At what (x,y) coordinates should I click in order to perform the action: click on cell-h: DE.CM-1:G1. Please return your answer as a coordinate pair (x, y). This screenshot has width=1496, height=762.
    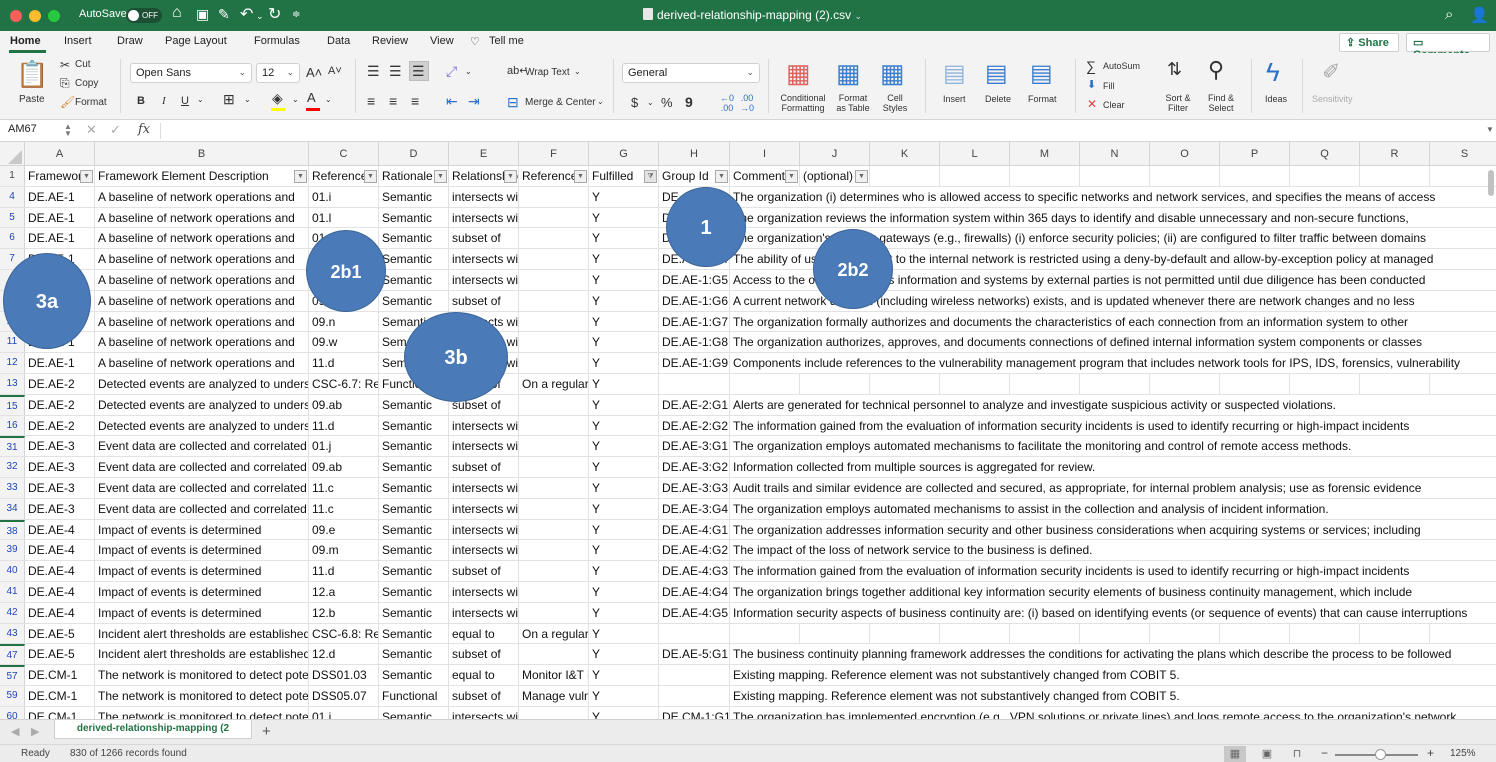
    Looking at the image, I should click on (694, 712).